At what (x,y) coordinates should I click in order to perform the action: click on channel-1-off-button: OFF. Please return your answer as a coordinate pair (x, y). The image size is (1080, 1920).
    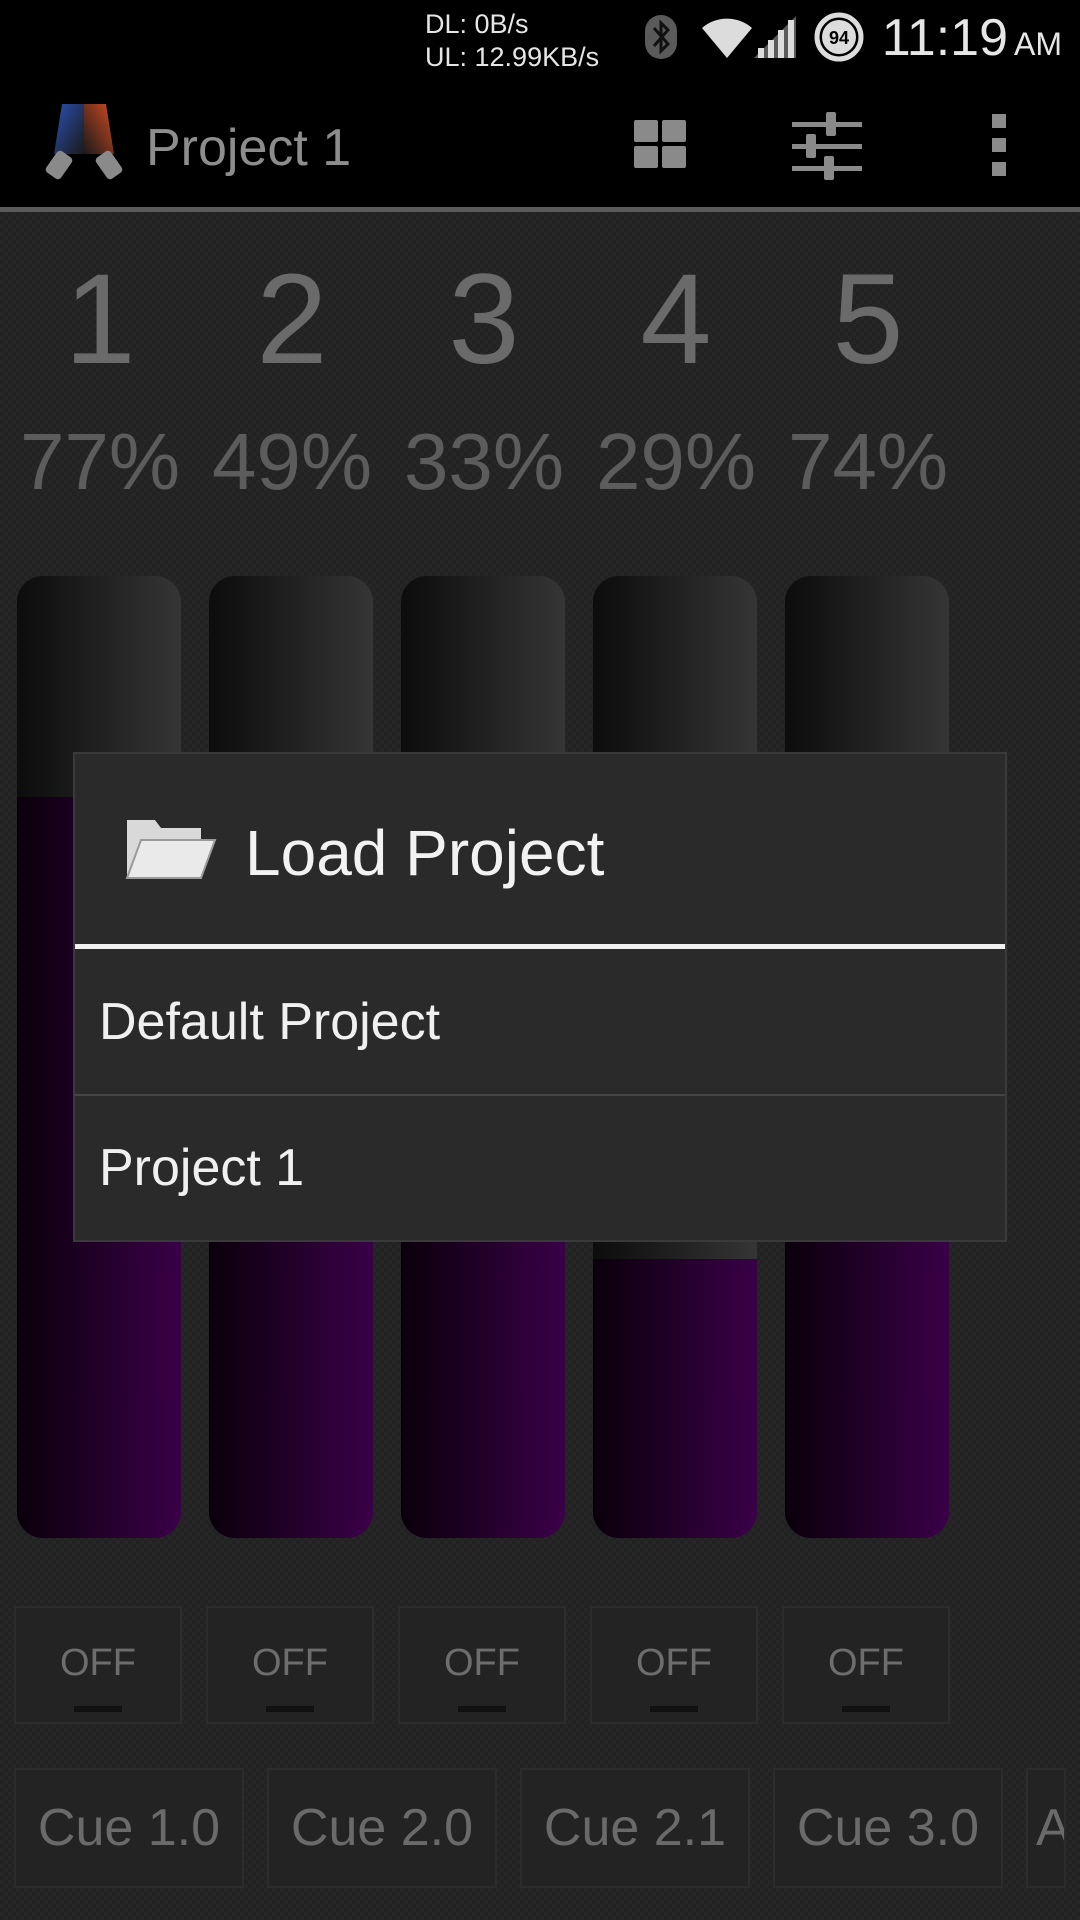
    Looking at the image, I should click on (98, 1665).